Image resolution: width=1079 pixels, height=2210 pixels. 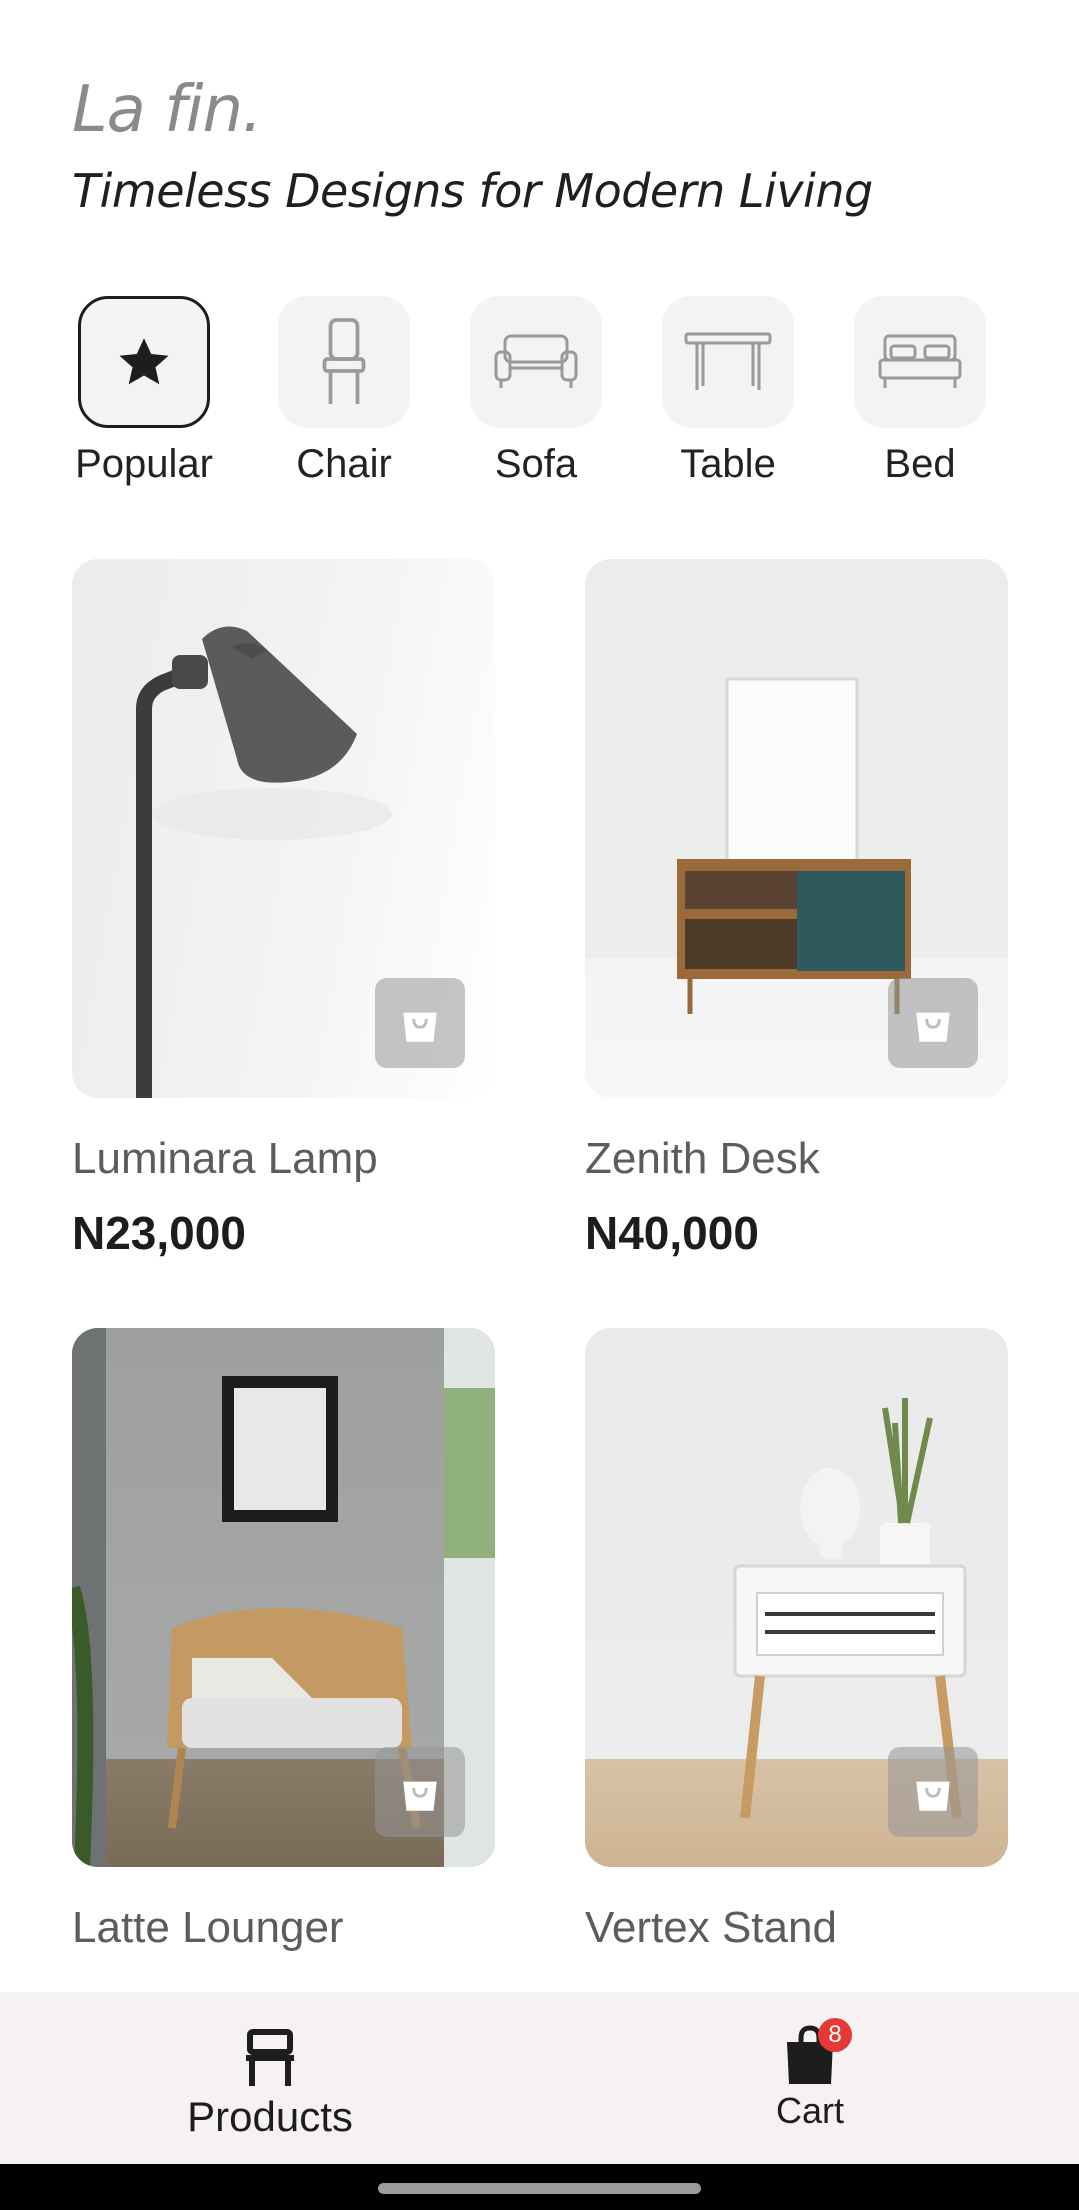 I want to click on product-price: N40,000, so click(x=672, y=1233).